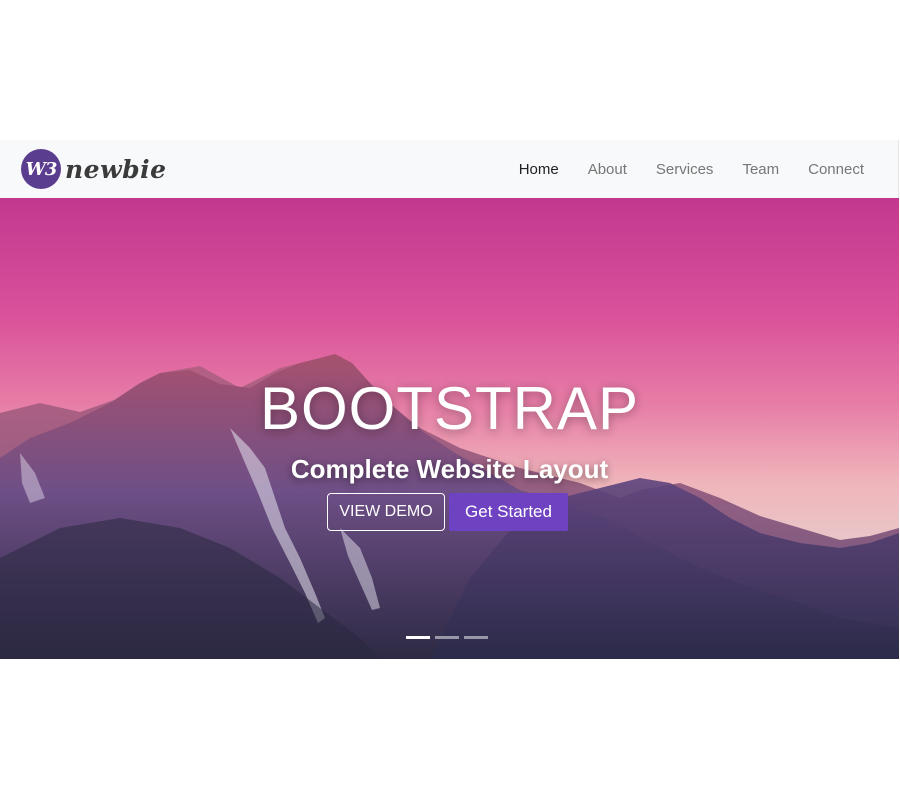 The width and height of the screenshot is (900, 800). Describe the element at coordinates (760, 169) in the screenshot. I see `nav-link-team: Team` at that location.